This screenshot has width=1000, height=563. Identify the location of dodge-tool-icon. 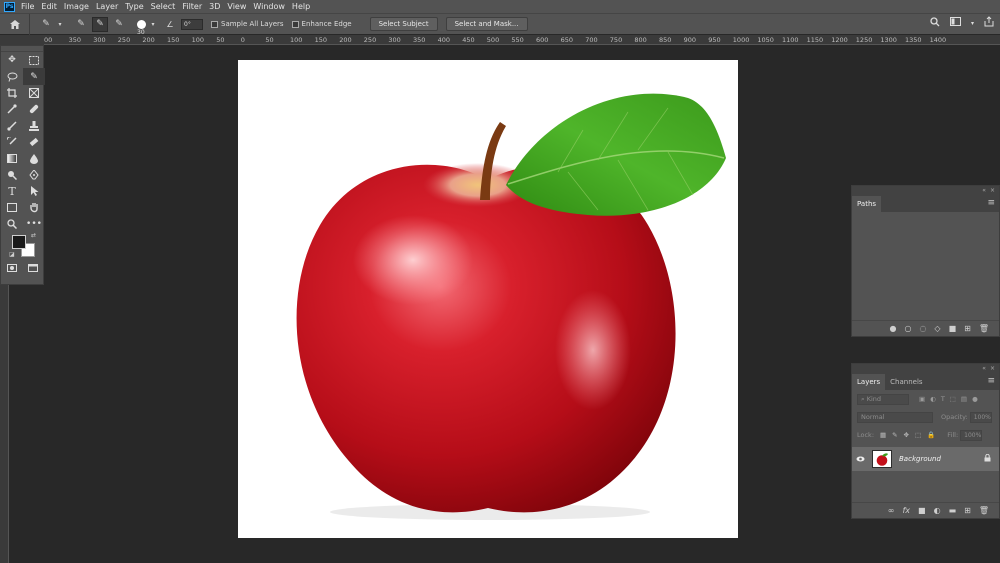
(12, 175).